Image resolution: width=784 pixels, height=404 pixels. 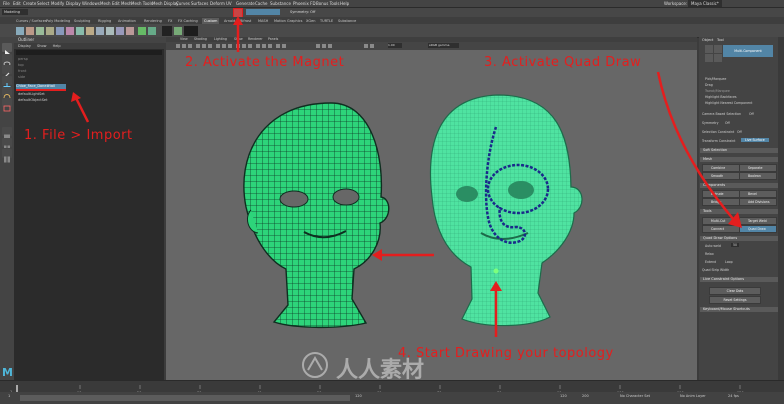 I want to click on outliner-item-side: side, so click(x=21, y=77).